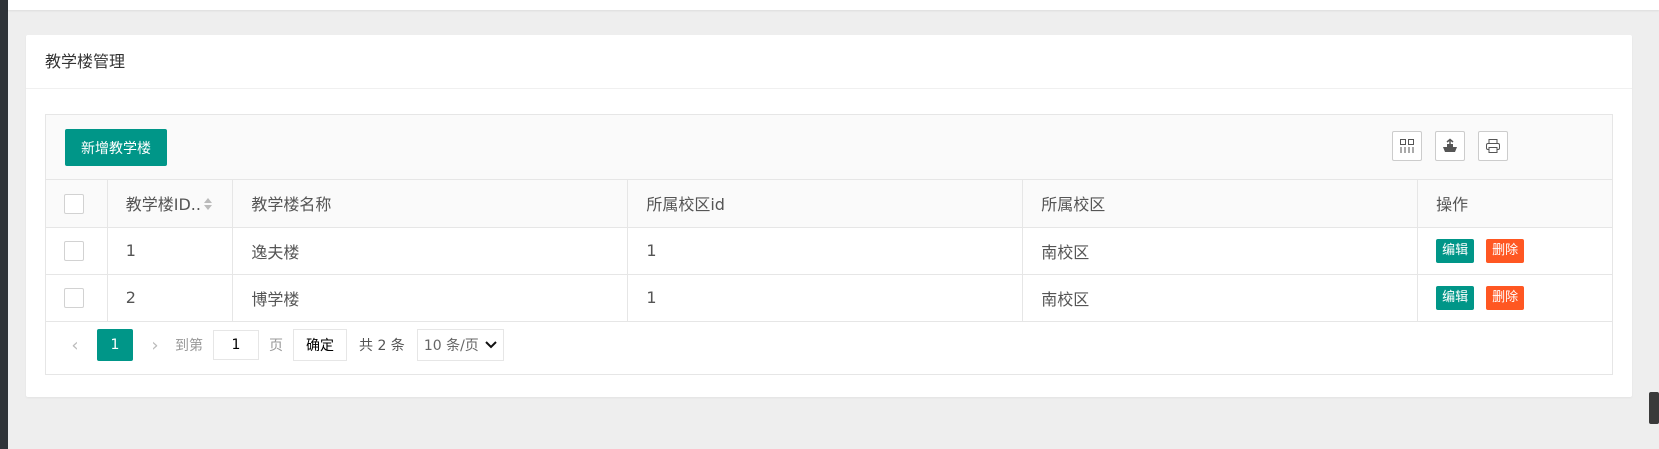 The image size is (1659, 449). What do you see at coordinates (170, 251) in the screenshot?
I see `cell-id: 1` at bounding box center [170, 251].